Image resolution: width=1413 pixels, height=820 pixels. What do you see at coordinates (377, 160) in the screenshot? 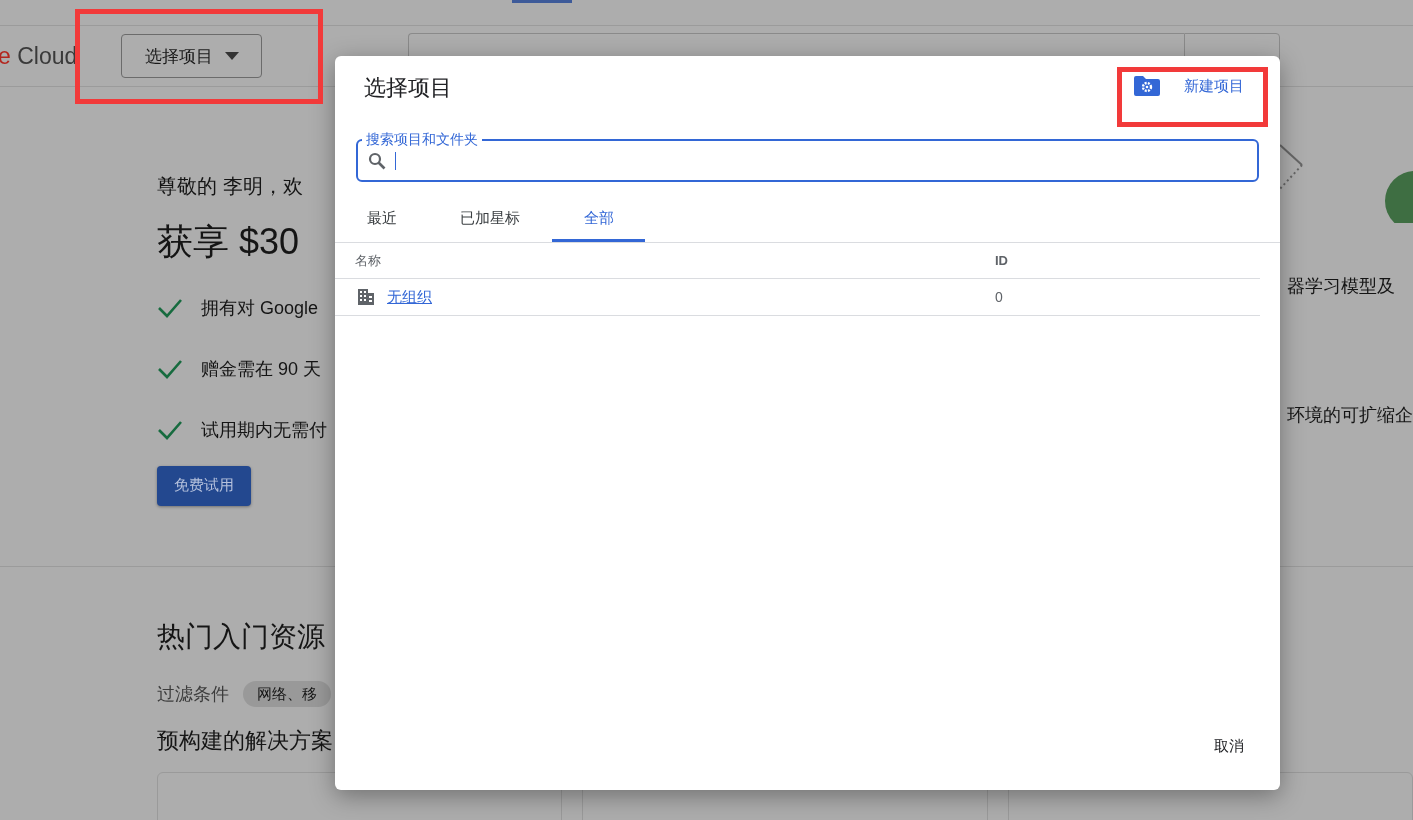
I see `search-icon` at bounding box center [377, 160].